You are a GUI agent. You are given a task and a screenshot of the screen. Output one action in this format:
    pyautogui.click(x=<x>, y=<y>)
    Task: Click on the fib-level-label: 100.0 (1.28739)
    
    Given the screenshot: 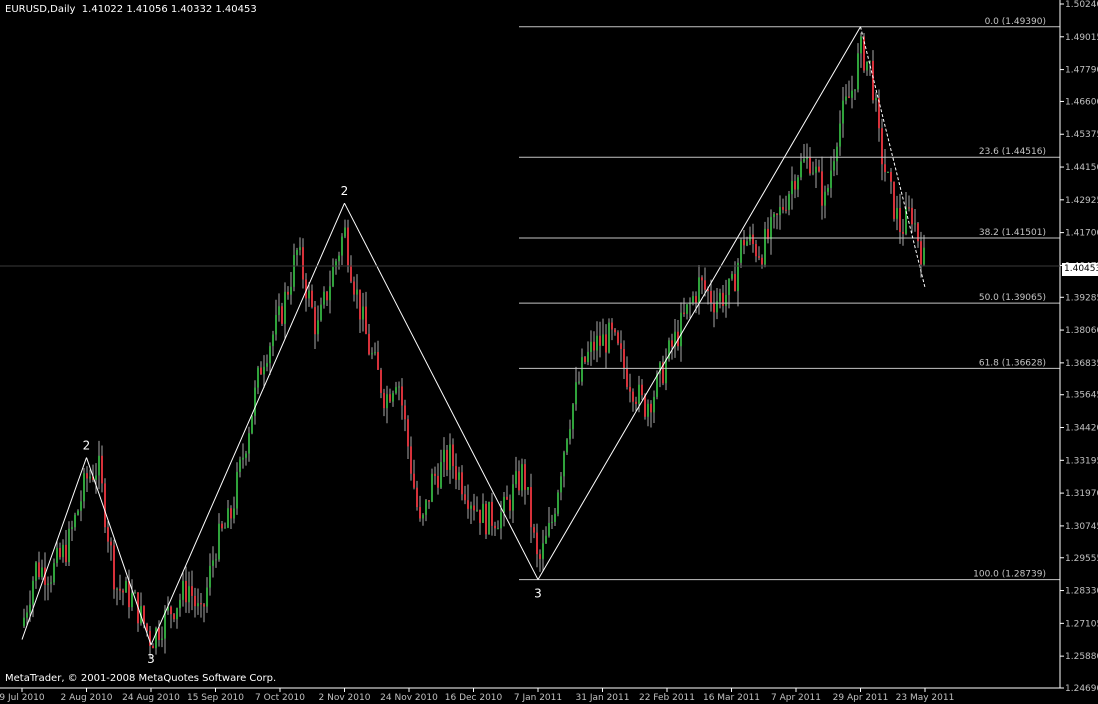 What is the action you would take?
    pyautogui.click(x=1009, y=575)
    